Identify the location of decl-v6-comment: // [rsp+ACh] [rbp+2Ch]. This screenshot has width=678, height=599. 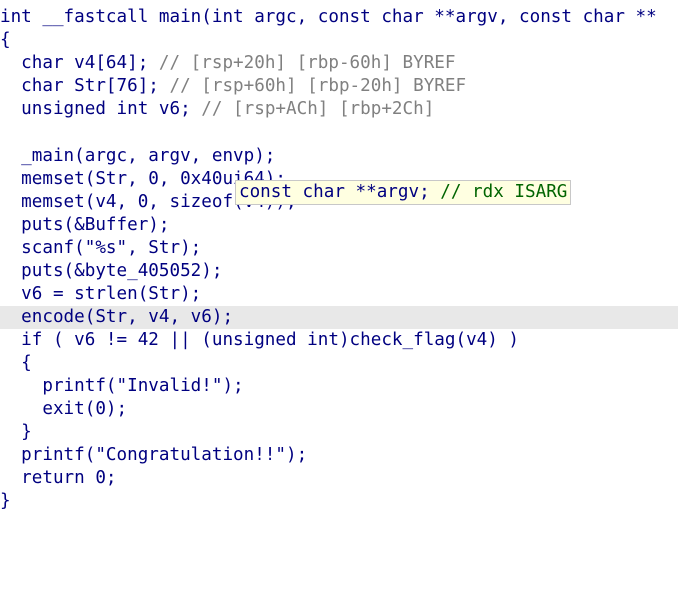
(318, 109).